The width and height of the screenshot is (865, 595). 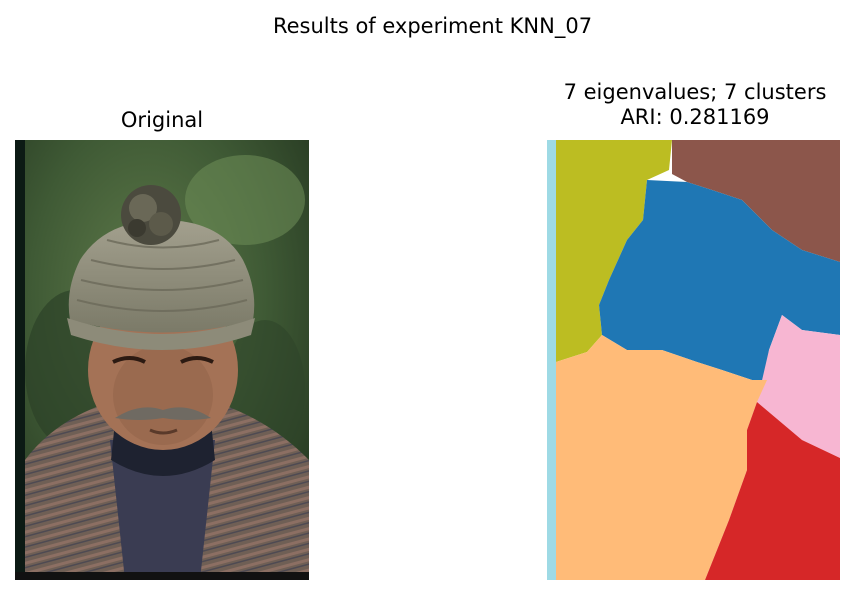 What do you see at coordinates (162, 120) in the screenshot?
I see `original-image-title: Original` at bounding box center [162, 120].